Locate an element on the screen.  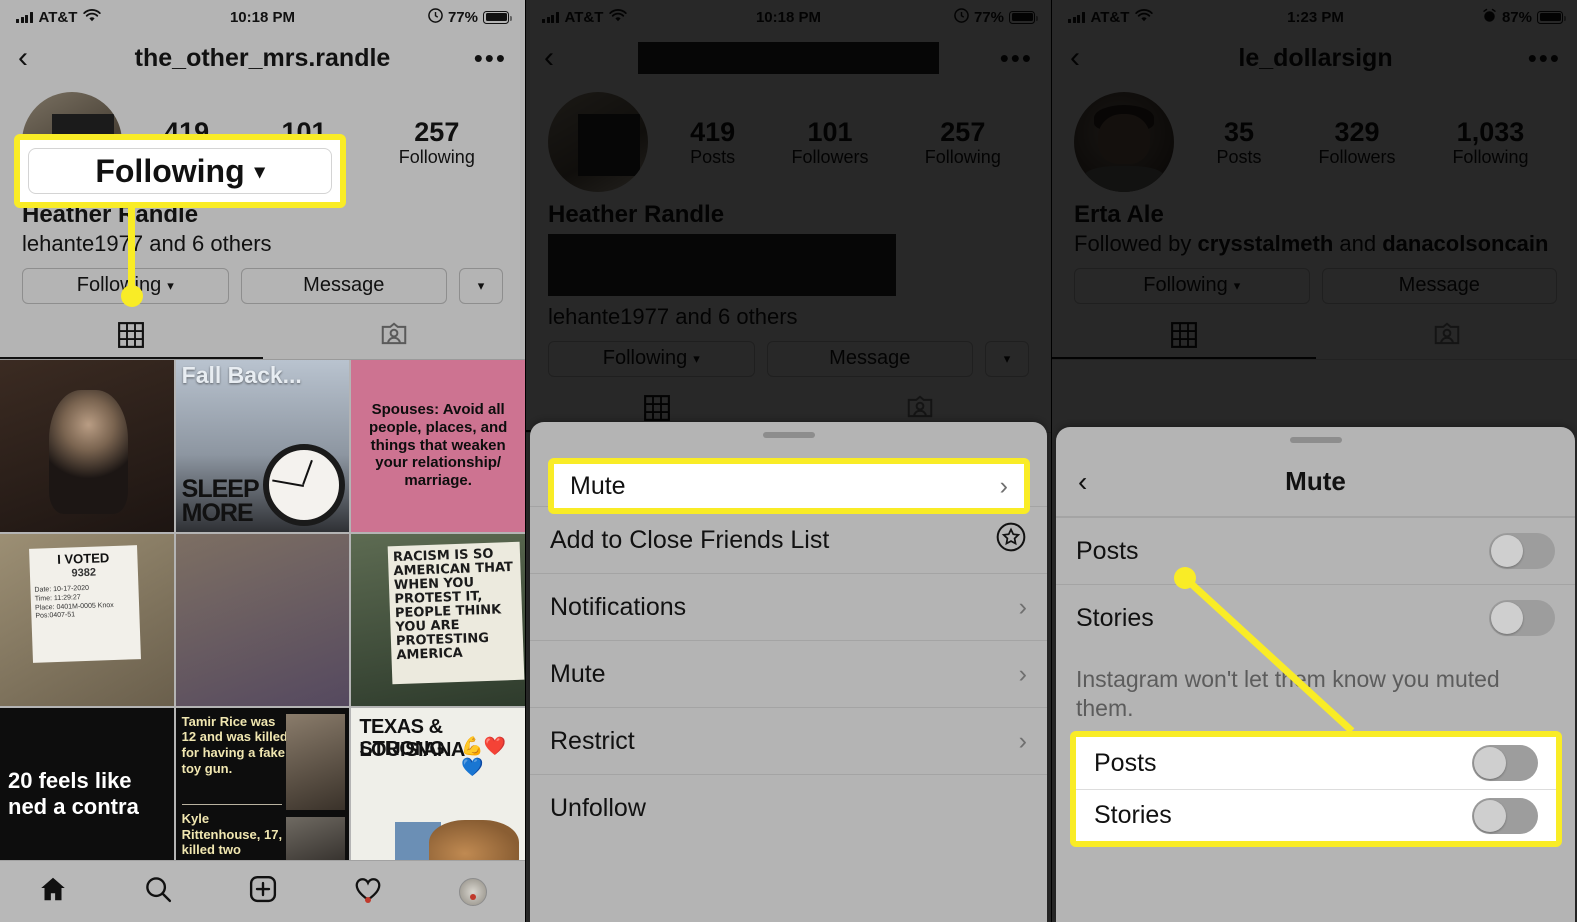
sheet-grabber is located at coordinates (788, 435).